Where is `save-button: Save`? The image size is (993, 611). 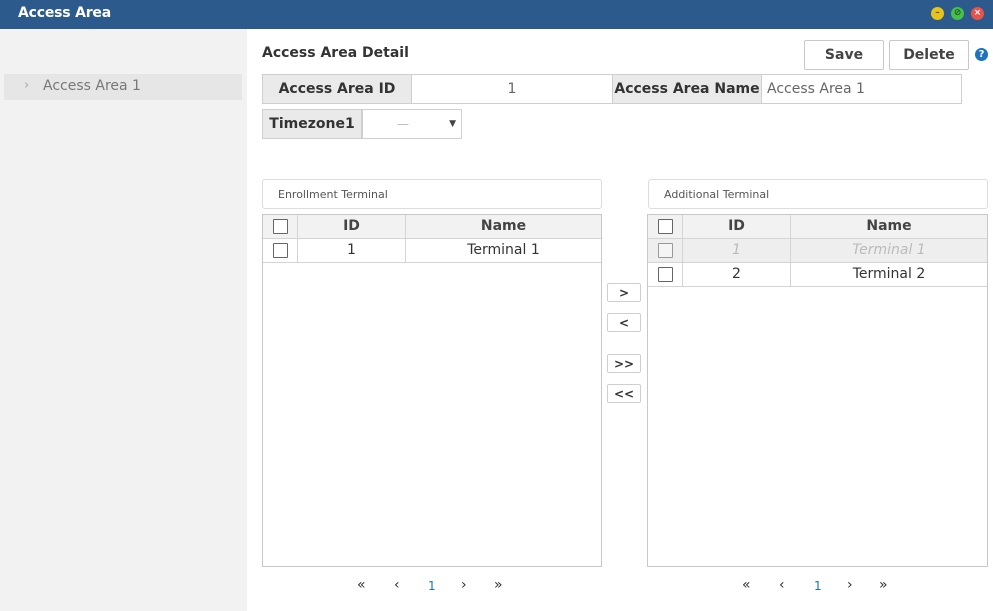
save-button: Save is located at coordinates (844, 55).